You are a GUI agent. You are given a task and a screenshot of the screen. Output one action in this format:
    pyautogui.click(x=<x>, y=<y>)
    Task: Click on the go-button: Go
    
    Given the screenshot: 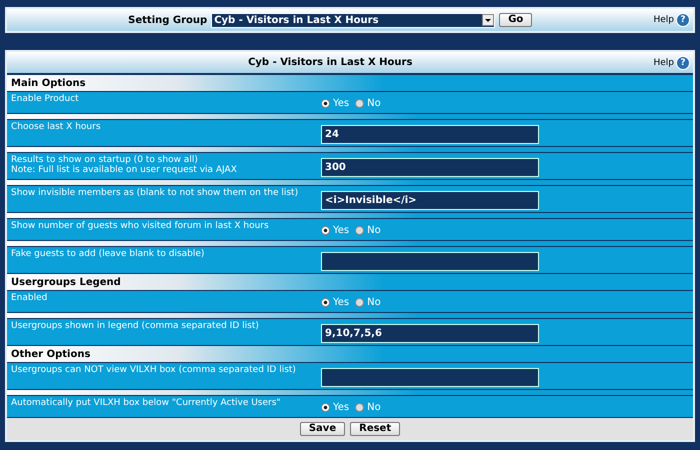 What is the action you would take?
    pyautogui.click(x=515, y=20)
    